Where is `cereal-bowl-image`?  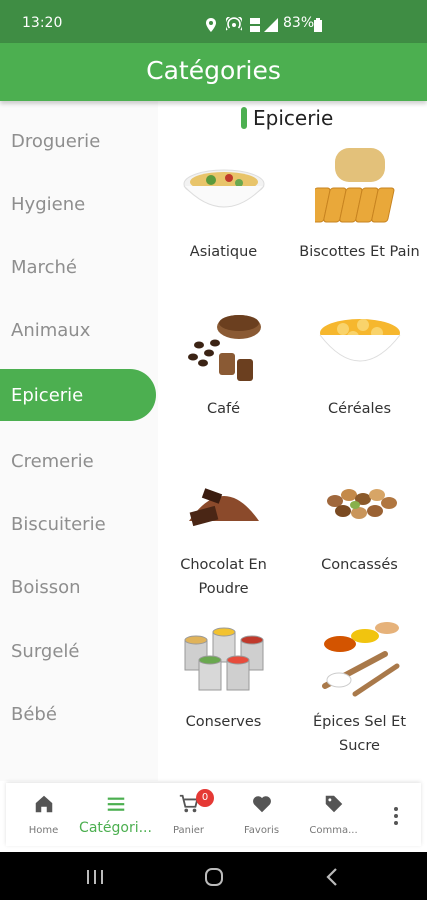 cereal-bowl-image is located at coordinates (359, 340).